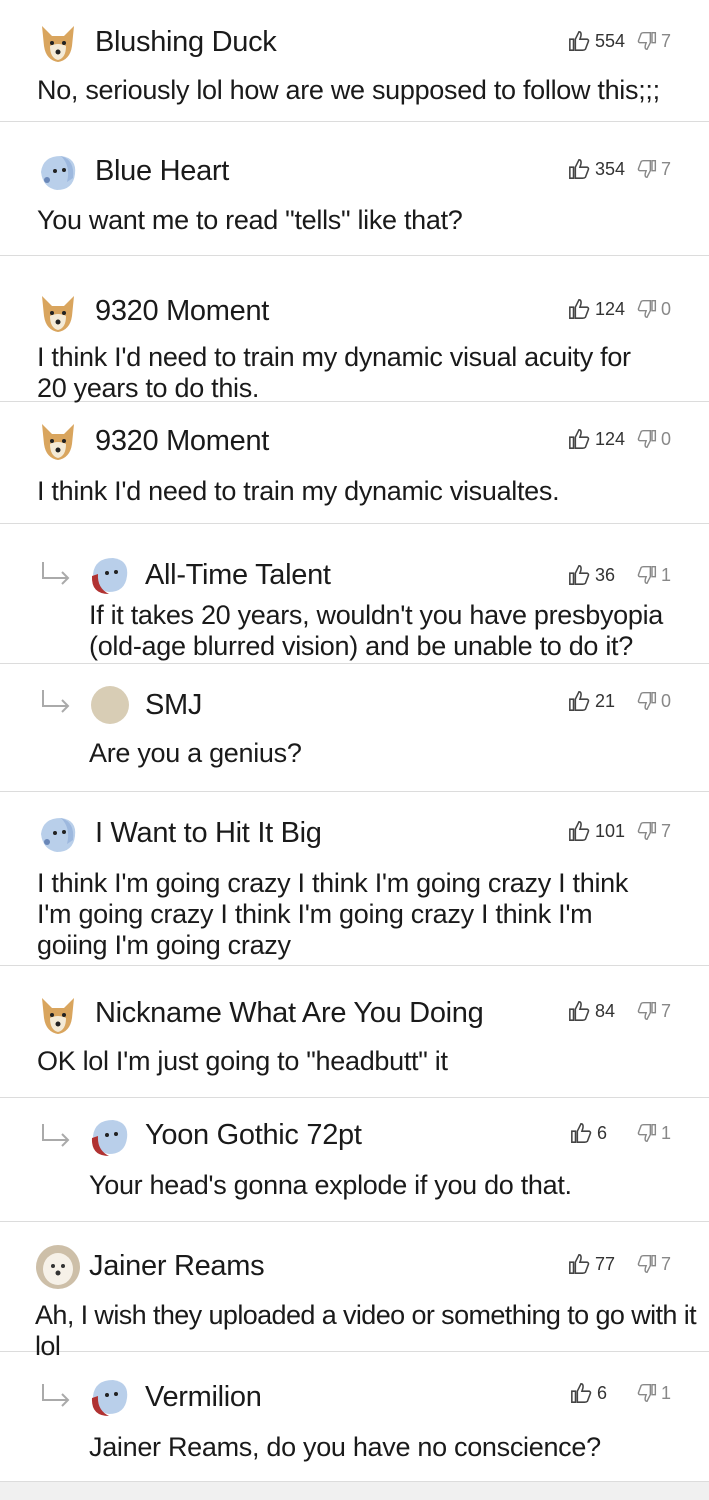  What do you see at coordinates (203, 1397) in the screenshot?
I see `comment-username: Vermilion` at bounding box center [203, 1397].